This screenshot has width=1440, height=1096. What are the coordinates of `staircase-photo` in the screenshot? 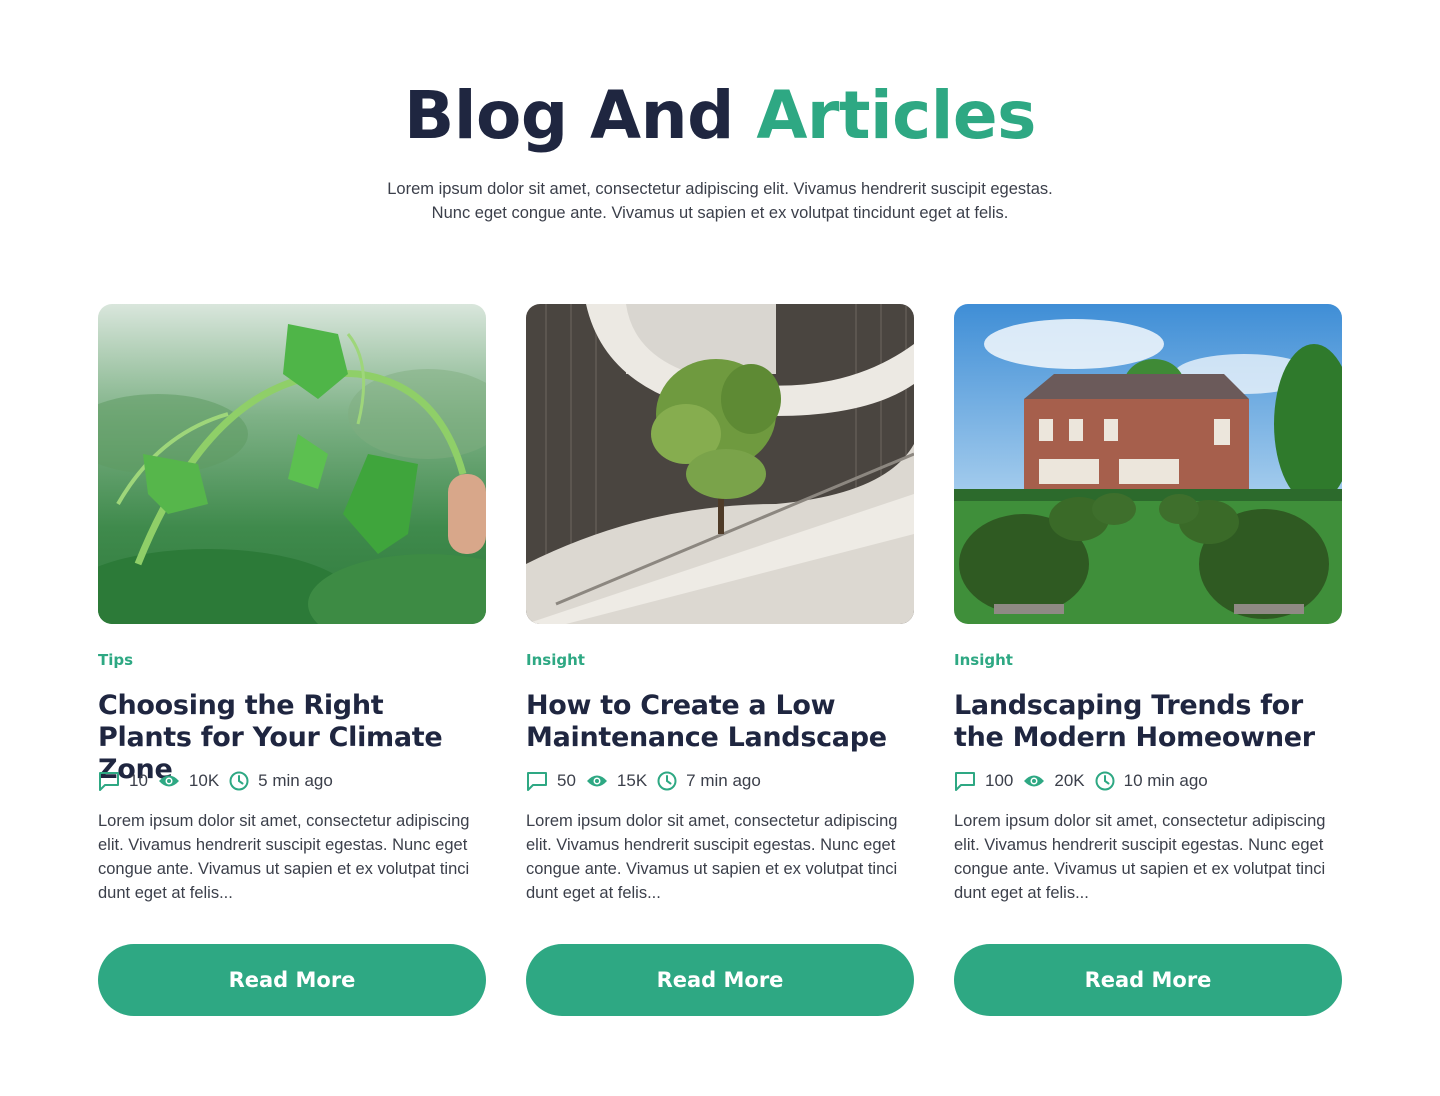 It's located at (720, 464).